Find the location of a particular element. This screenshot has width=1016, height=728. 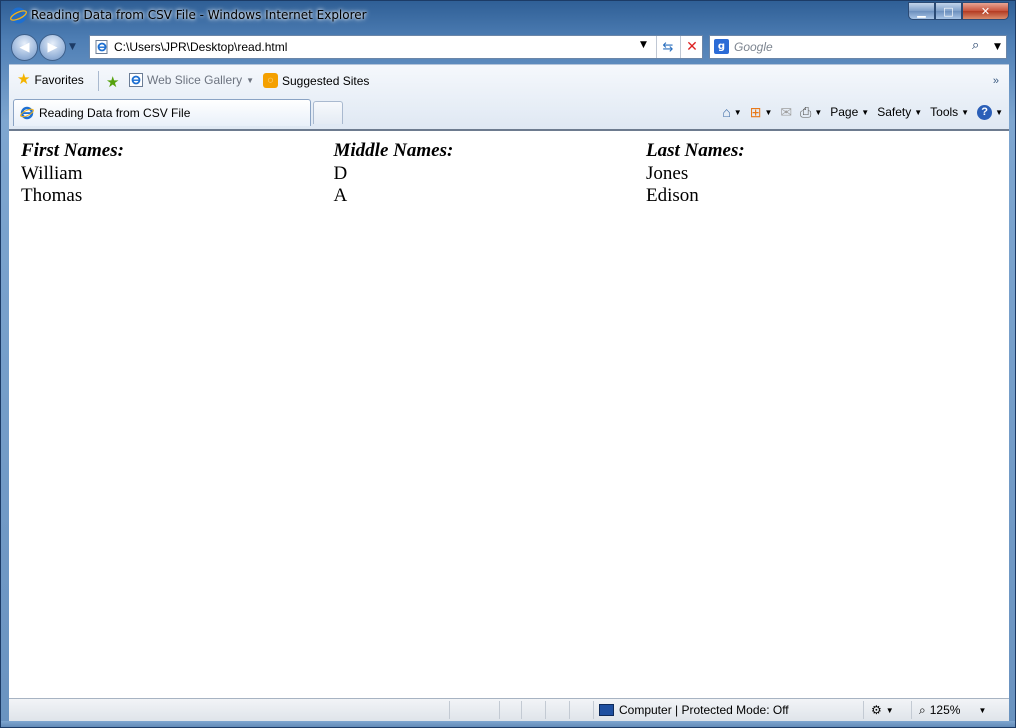

safety-menu: Safety ▼ is located at coordinates (899, 112).